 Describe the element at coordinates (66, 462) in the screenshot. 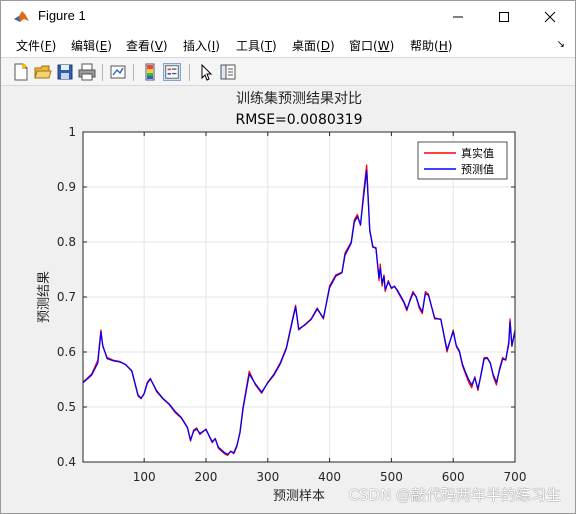

I see `y-tick-label: 0.4` at that location.